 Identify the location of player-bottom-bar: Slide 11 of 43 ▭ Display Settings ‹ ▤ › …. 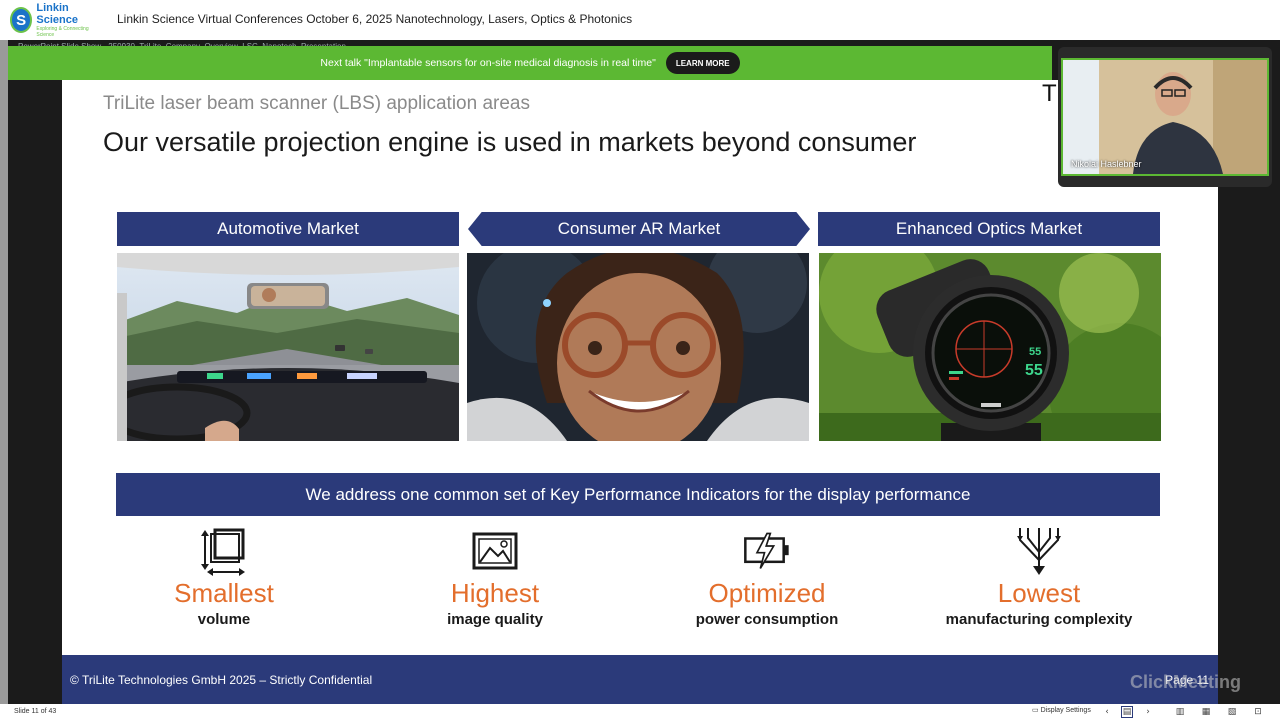
(640, 712).